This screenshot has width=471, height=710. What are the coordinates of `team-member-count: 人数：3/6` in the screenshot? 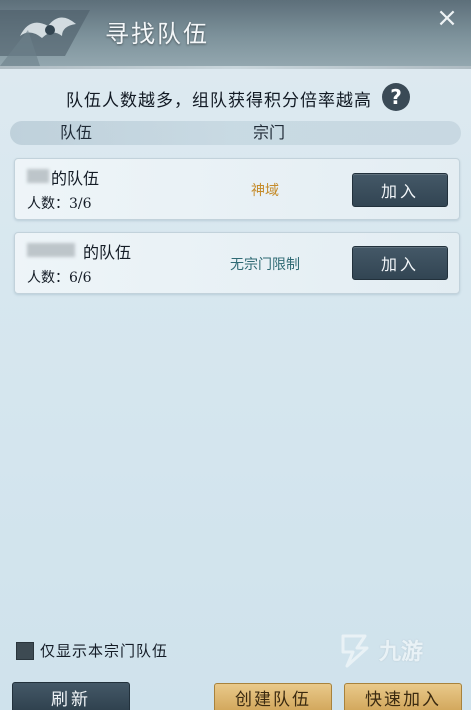 It's located at (59, 203).